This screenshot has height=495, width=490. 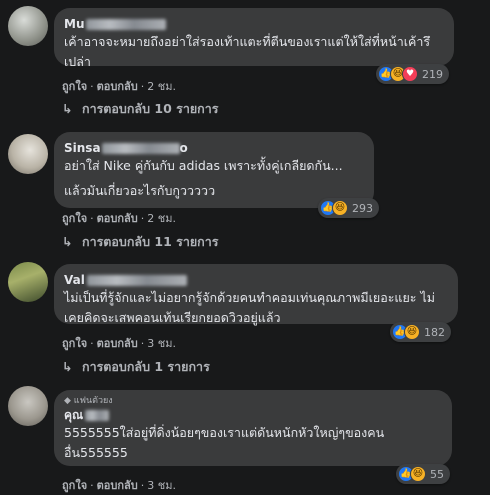 I want to click on comment-text-line-2: แล้วมันเกี่ยวอะไรกับกูววววว, so click(x=140, y=190).